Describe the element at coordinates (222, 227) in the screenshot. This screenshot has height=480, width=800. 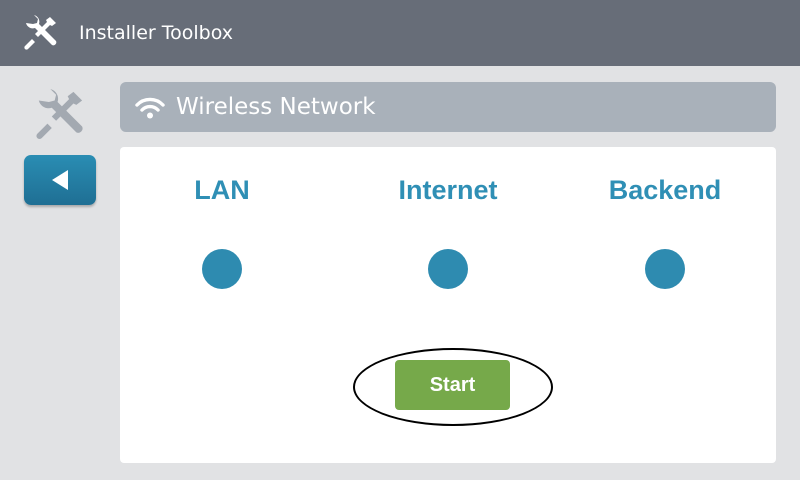
I see `status-lan: LAN` at that location.